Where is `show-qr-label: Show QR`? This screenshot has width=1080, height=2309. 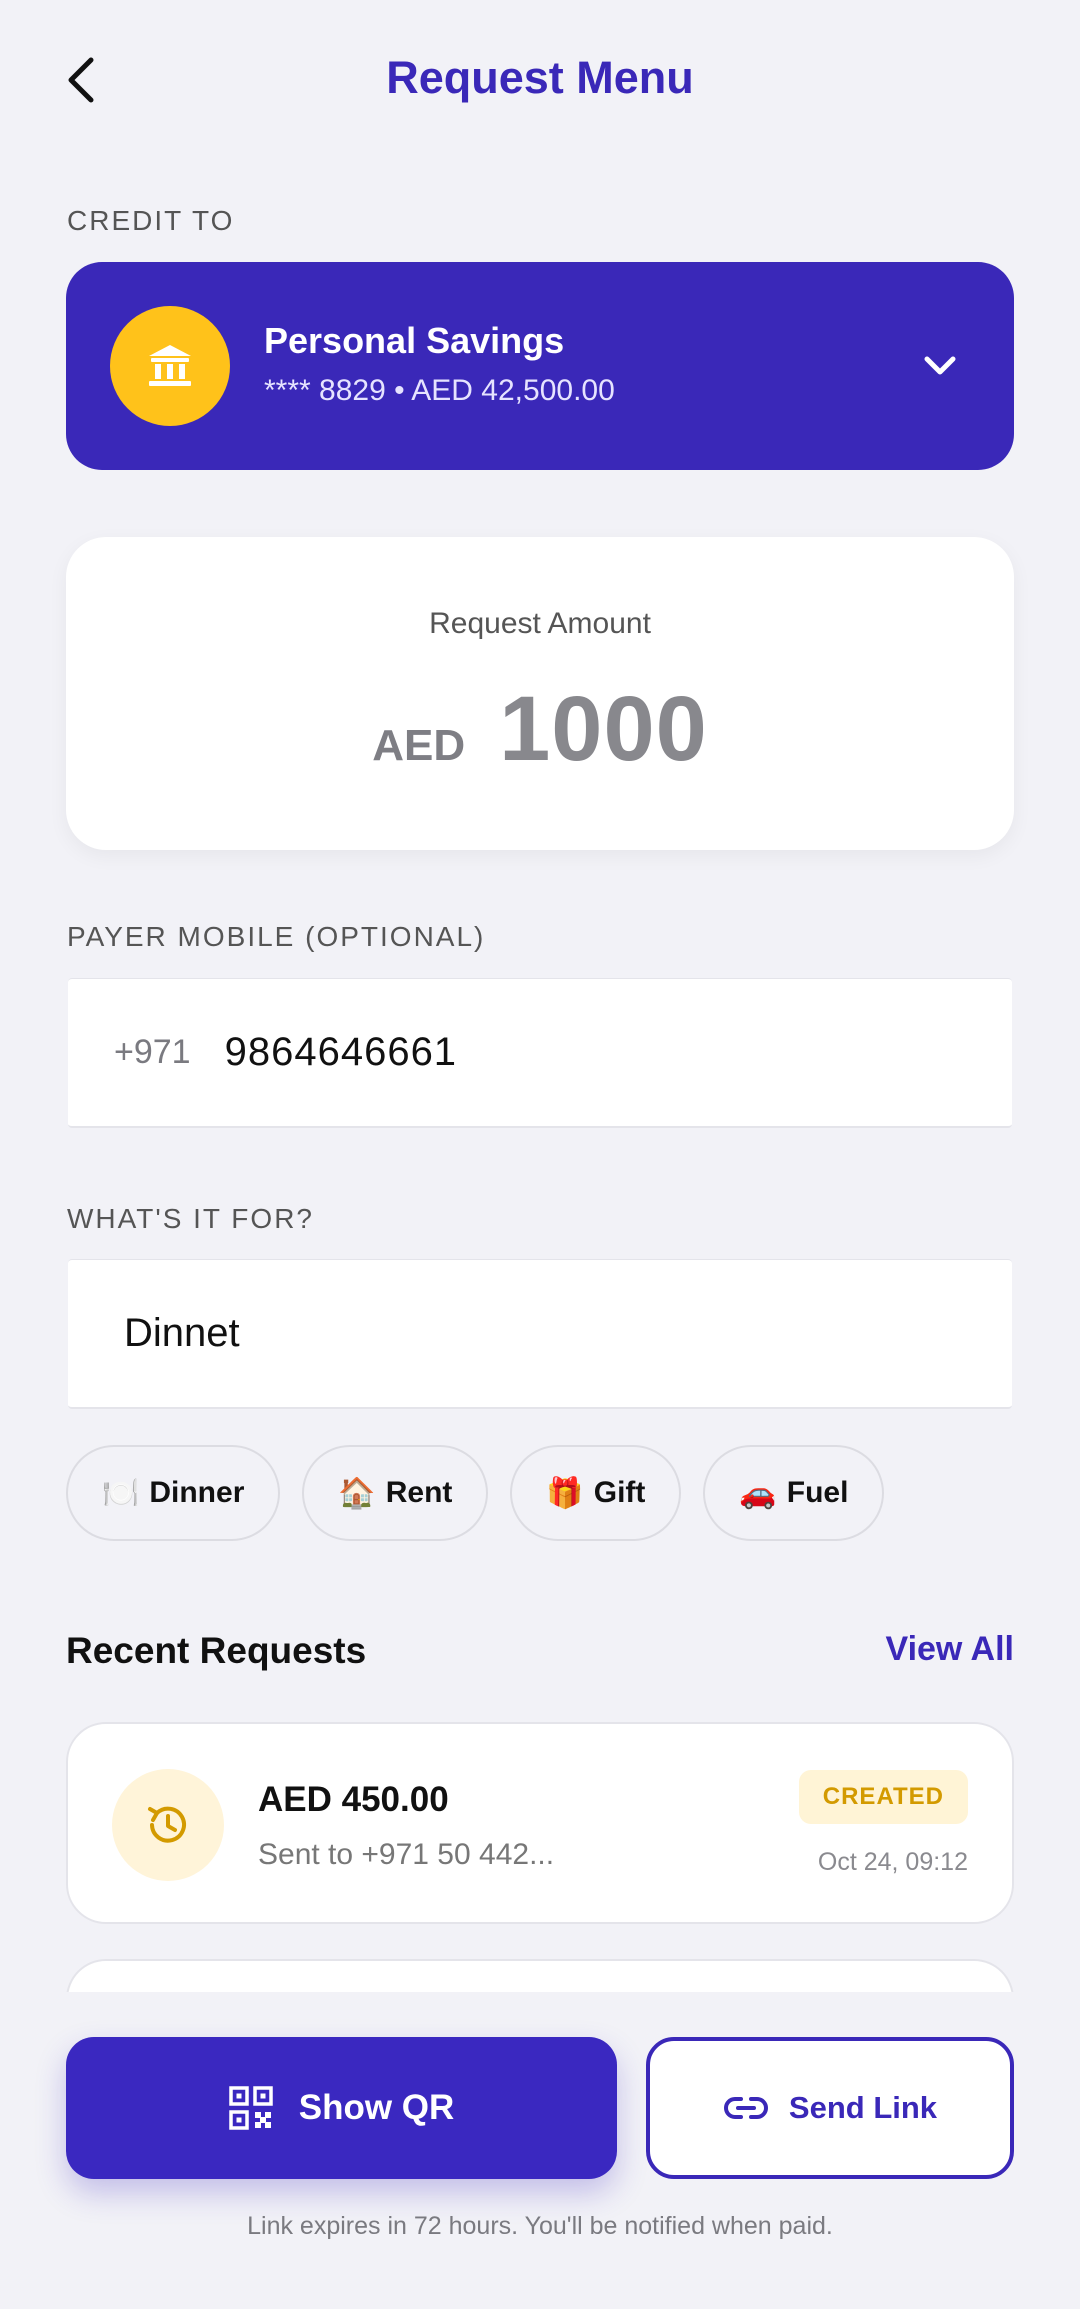 show-qr-label: Show QR is located at coordinates (376, 2107).